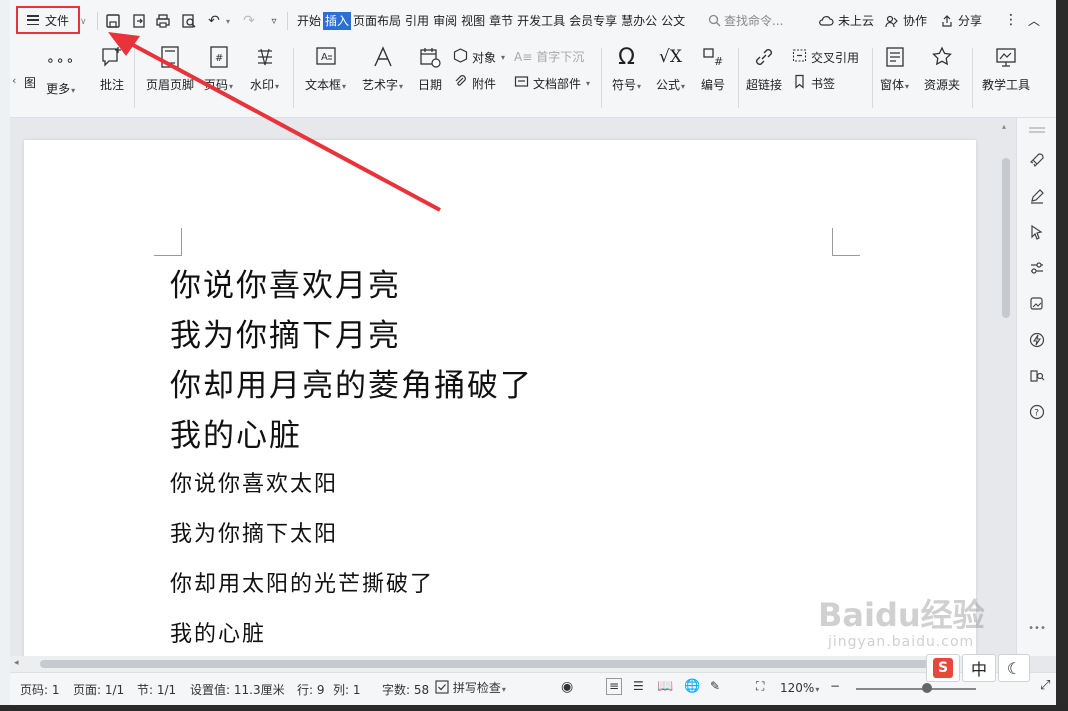  I want to click on ime-moon-icon: ☾, so click(1014, 668).